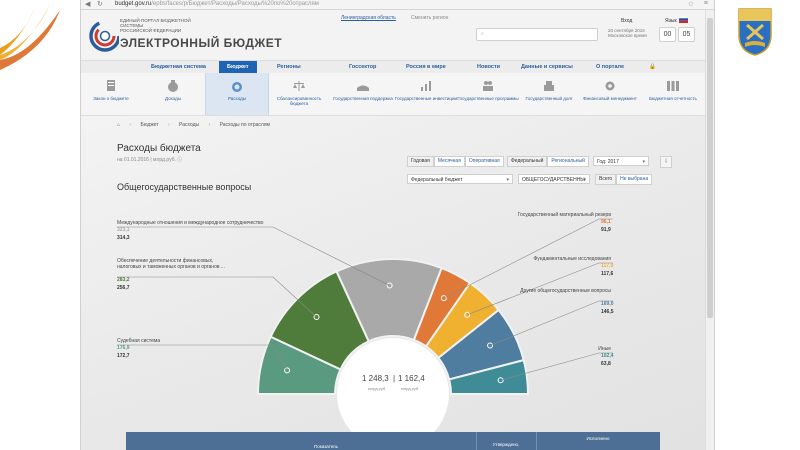 This screenshot has width=800, height=450. Describe the element at coordinates (710, 168) in the screenshot. I see `scrollbar-thumb` at that location.